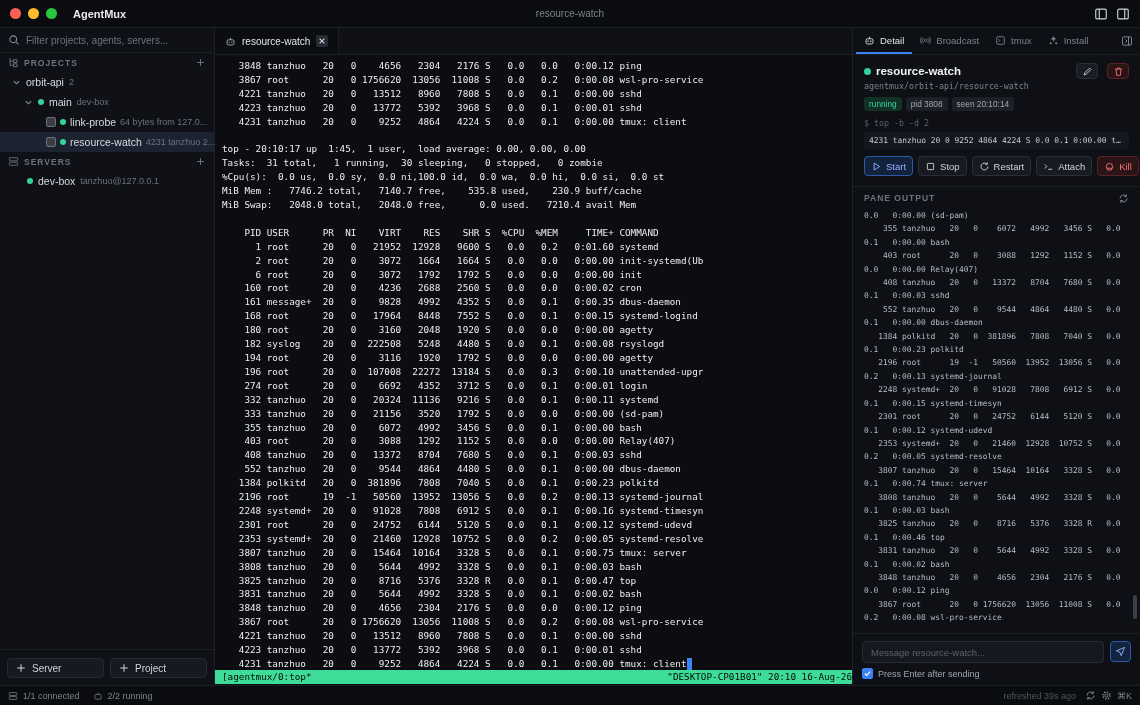 This screenshot has width=1140, height=705. Describe the element at coordinates (471, 79) in the screenshot. I see `terminal-line: 3867 root 20 0 1756620 13056 11008 S 0.0 0.2 0:00.08 wsl-pro-service` at that location.